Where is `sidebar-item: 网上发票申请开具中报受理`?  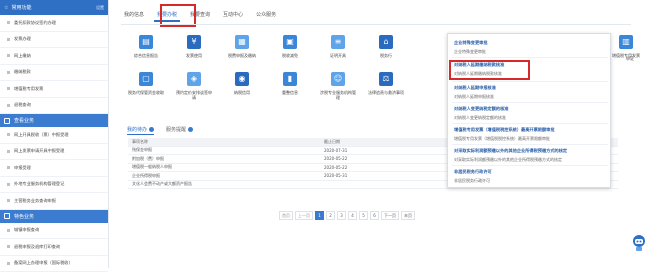
sidebar-item: 网上发票申请开具中报受理 is located at coordinates (54, 152).